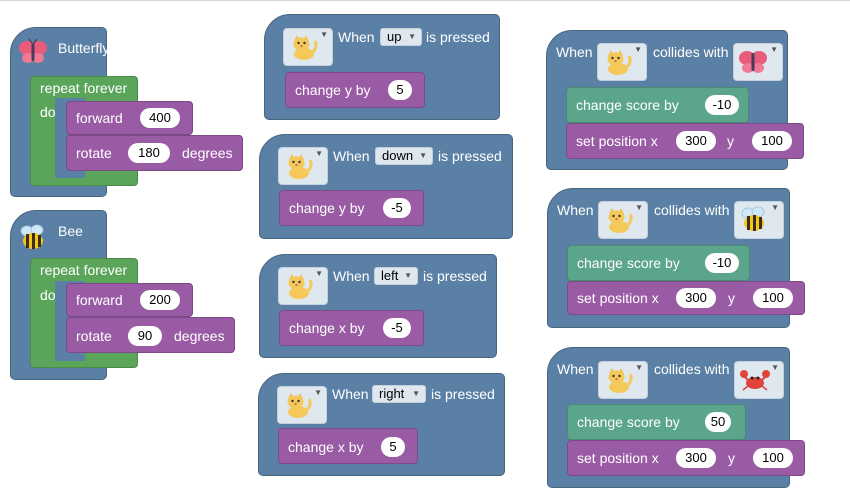 This screenshot has width=850, height=500. What do you see at coordinates (627, 105) in the screenshot?
I see `collide-butterfly-score-label: change score by` at bounding box center [627, 105].